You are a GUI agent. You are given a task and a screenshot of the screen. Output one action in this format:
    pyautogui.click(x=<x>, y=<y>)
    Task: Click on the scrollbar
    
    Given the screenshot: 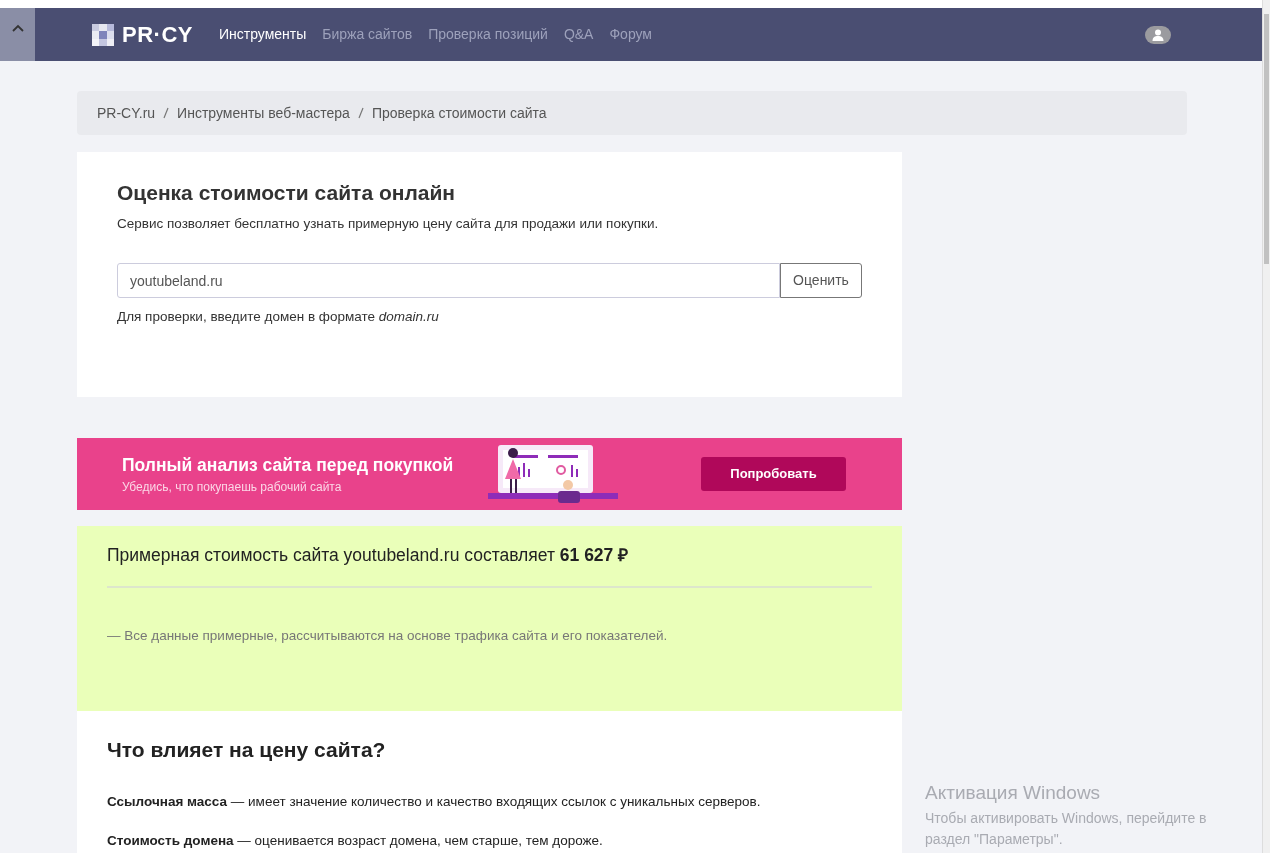 What is the action you would take?
    pyautogui.click(x=1266, y=426)
    